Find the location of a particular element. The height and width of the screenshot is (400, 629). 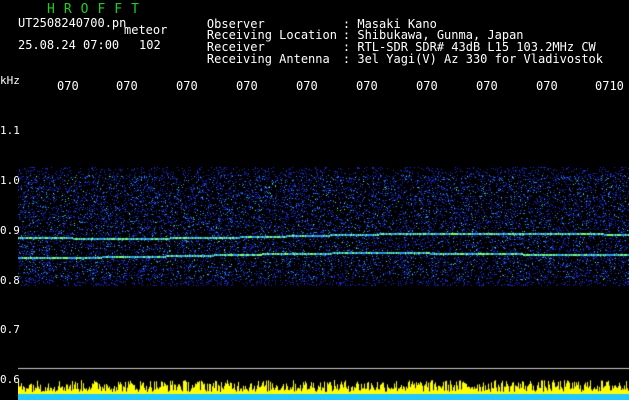

frequency-unit-label: kHz is located at coordinates (10, 80).